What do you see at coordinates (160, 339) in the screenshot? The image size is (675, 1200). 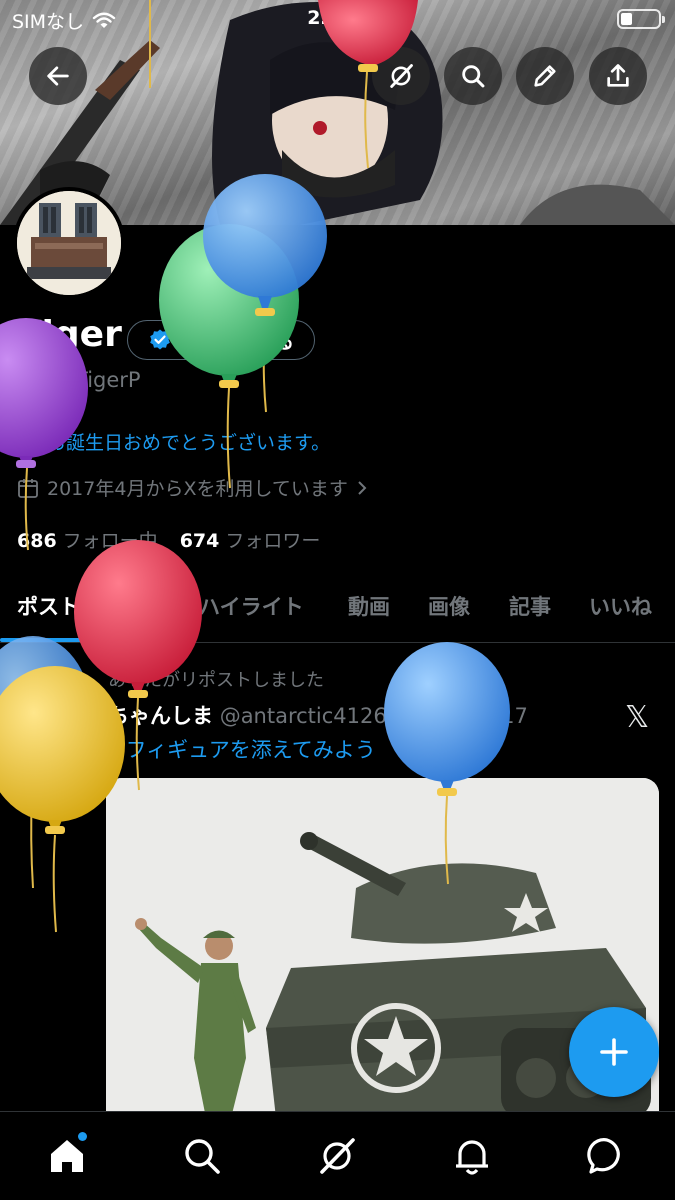 I see `verified-badge-icon` at bounding box center [160, 339].